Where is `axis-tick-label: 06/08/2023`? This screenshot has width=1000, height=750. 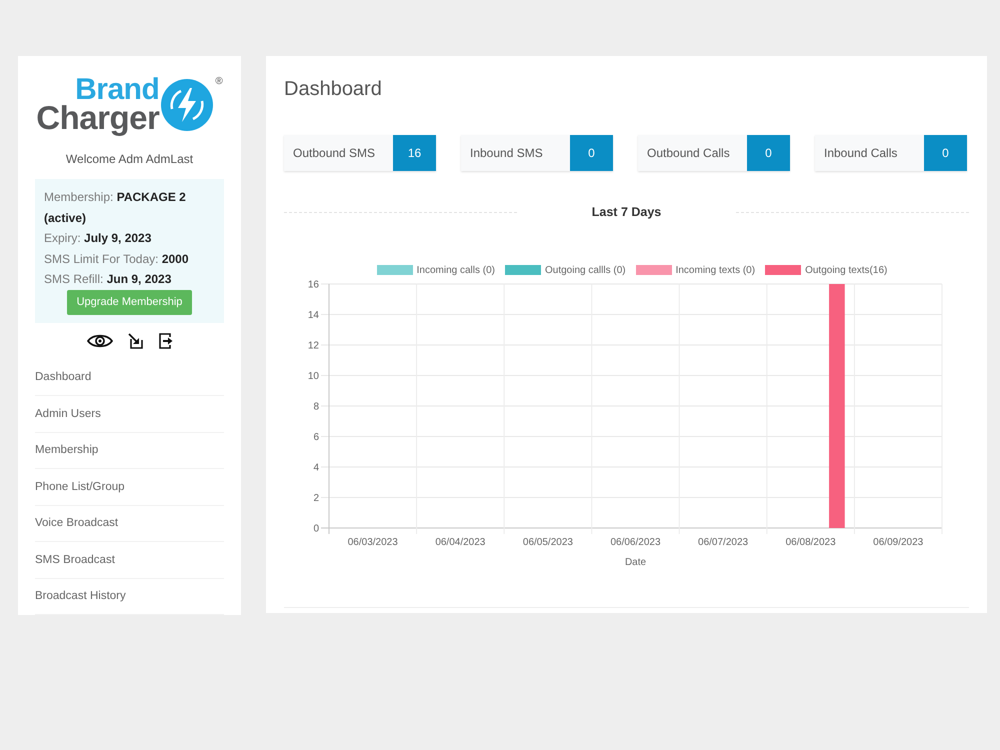
axis-tick-label: 06/08/2023 is located at coordinates (811, 542).